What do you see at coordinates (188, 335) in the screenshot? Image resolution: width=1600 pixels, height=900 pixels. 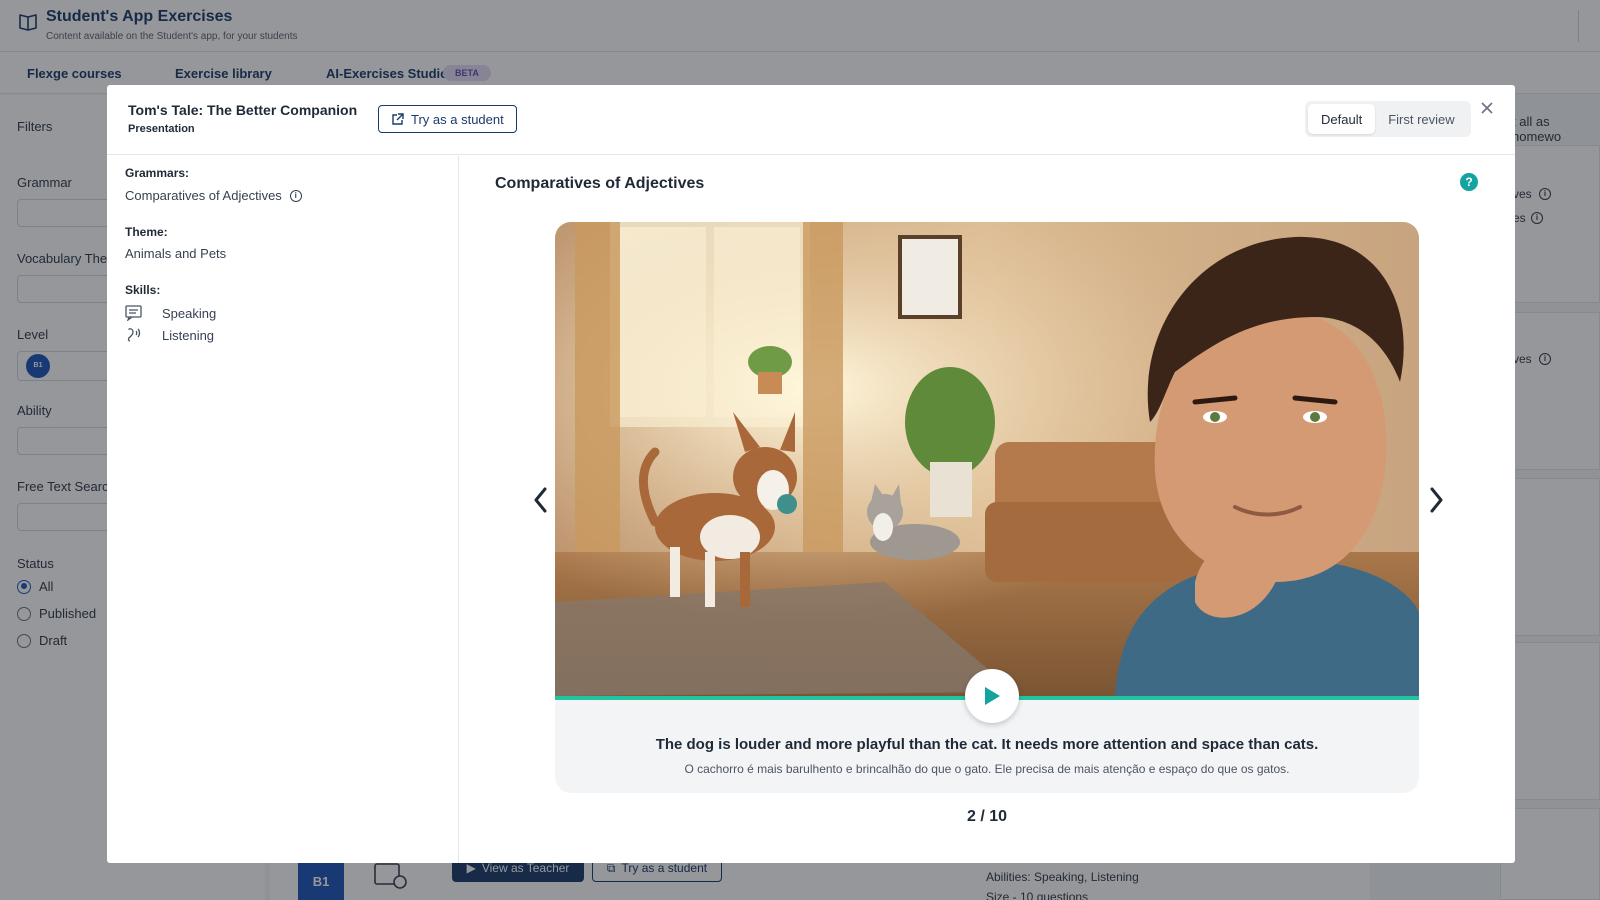 I see `skill-label: Listening` at bounding box center [188, 335].